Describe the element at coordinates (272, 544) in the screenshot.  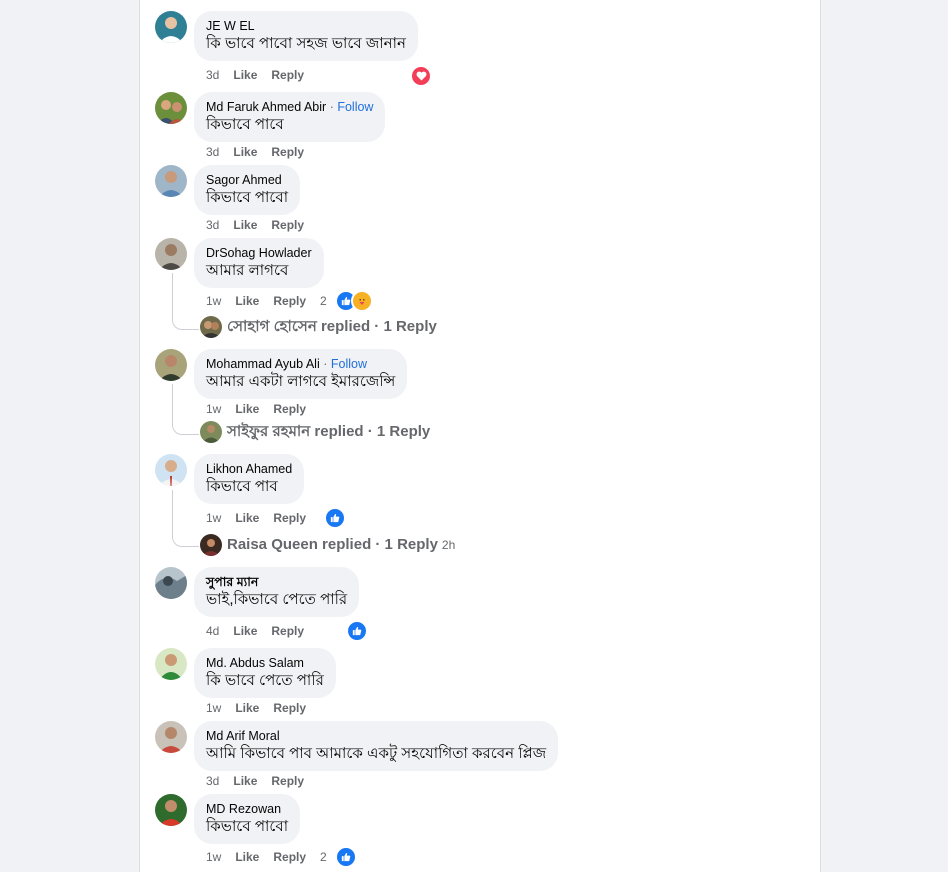
I see `replier-name: Raisa Queen` at that location.